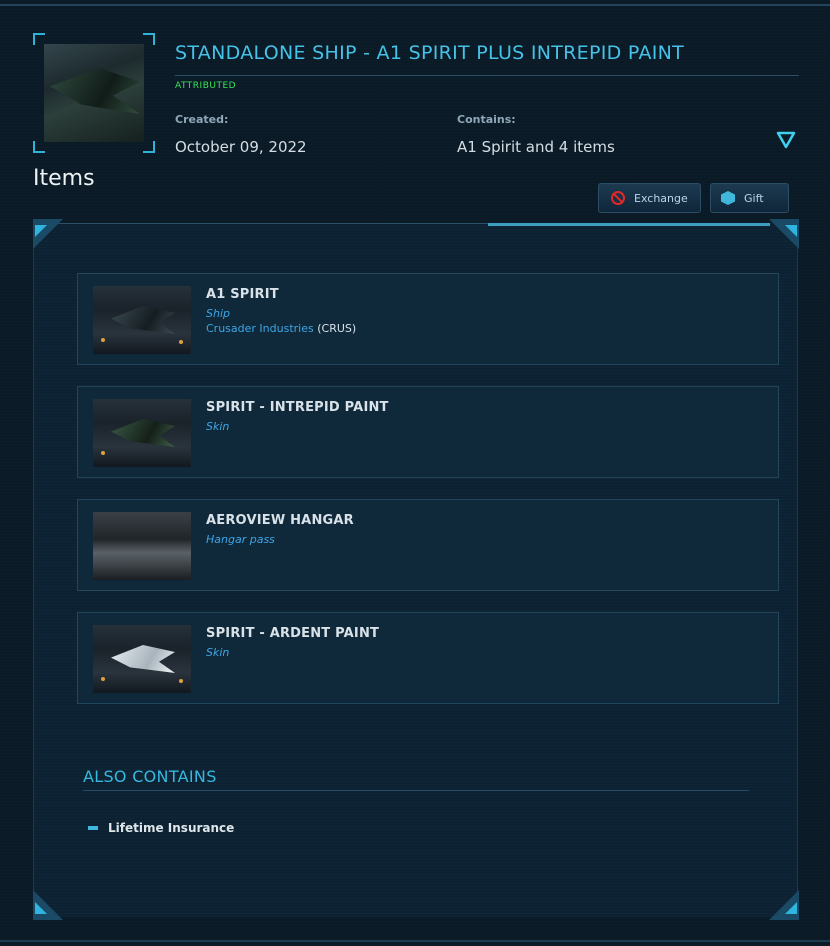  Describe the element at coordinates (218, 313) in the screenshot. I see `item-type: Ship` at that location.